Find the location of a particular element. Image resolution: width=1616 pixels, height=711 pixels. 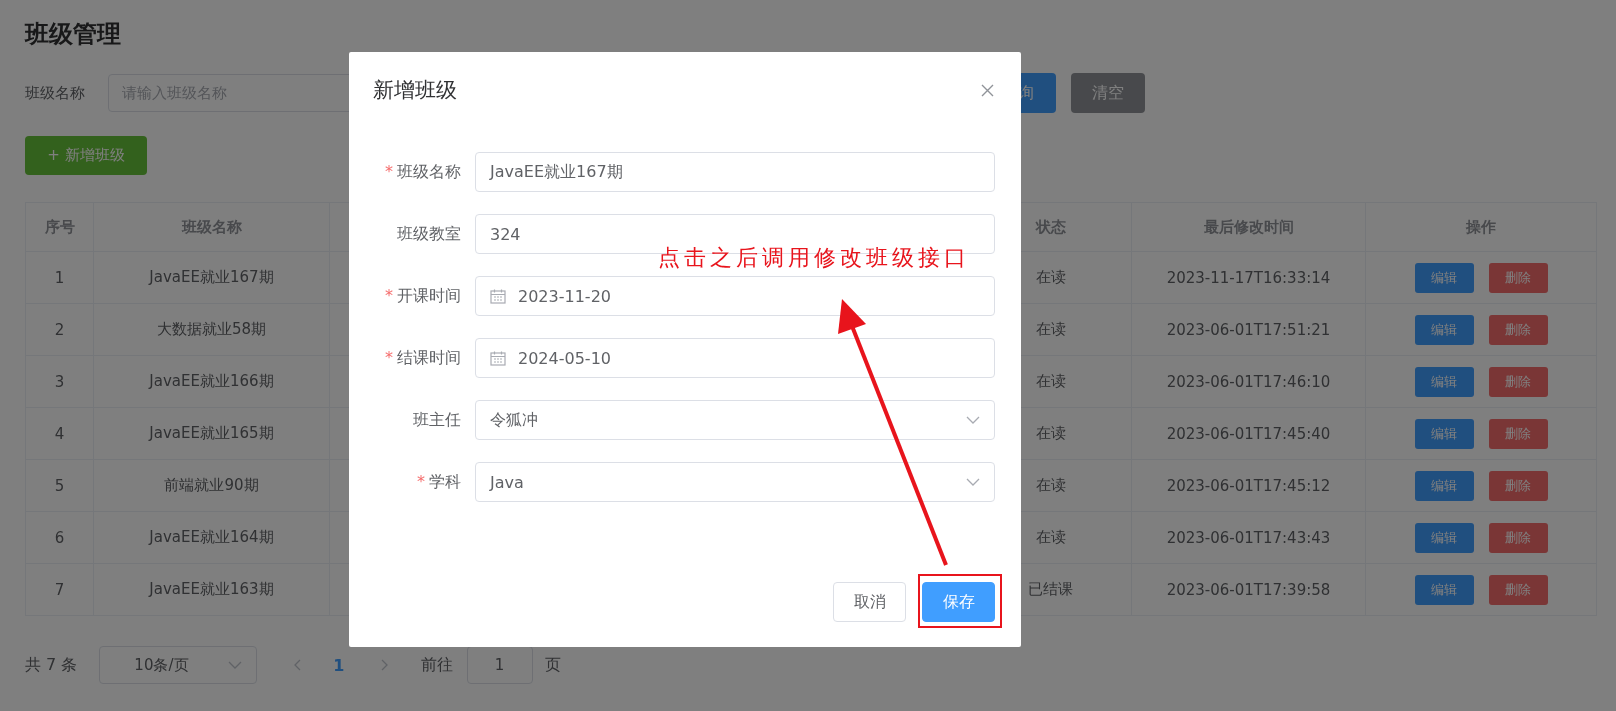

close-icon is located at coordinates (987, 90).